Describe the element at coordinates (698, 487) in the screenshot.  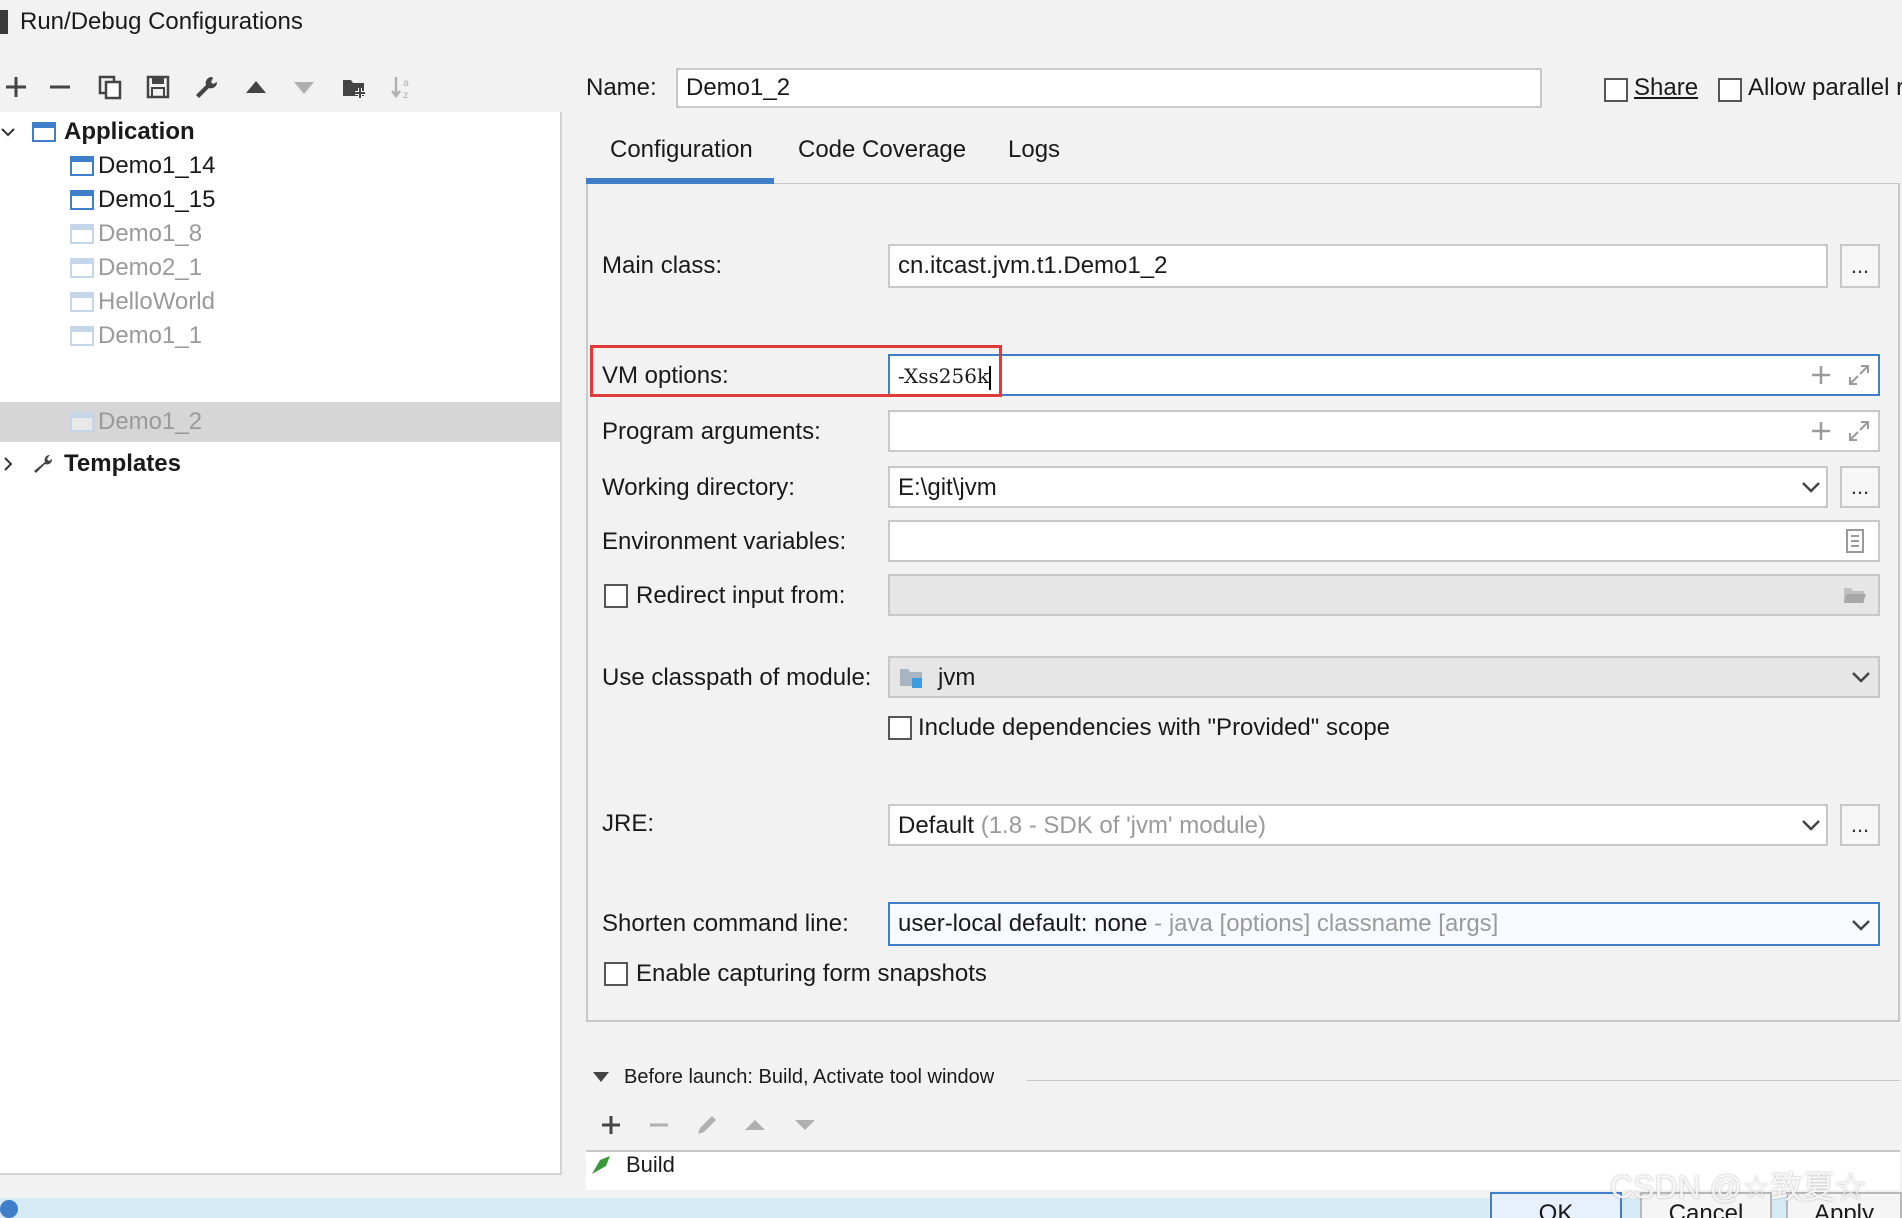
I see `working-directory-label: Working directory:` at that location.